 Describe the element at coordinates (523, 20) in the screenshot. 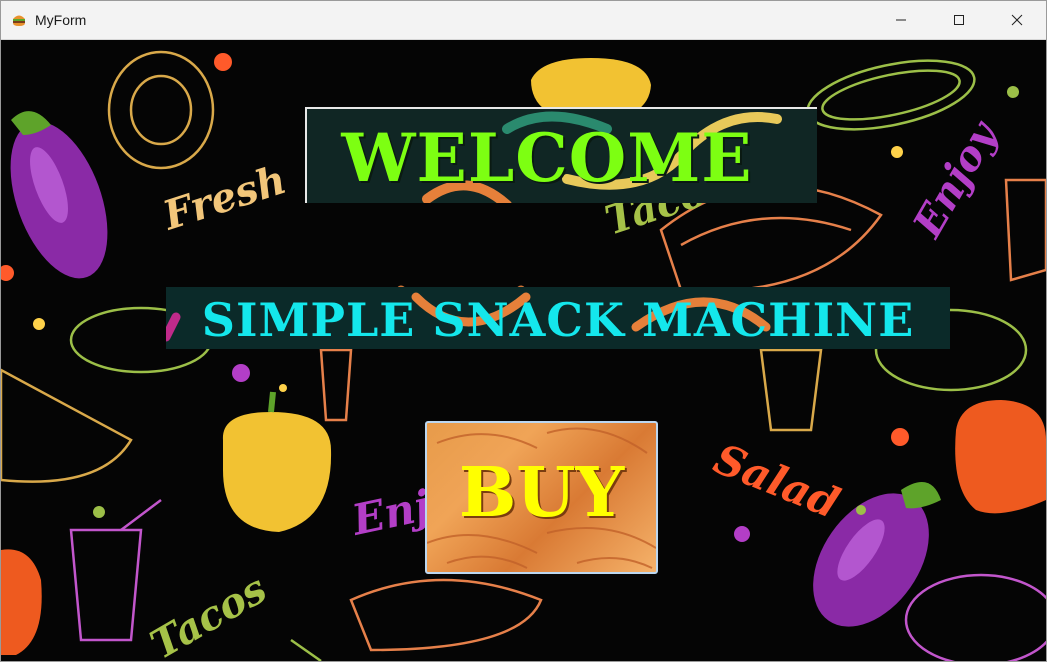

I see `title-bar: MyForm` at that location.